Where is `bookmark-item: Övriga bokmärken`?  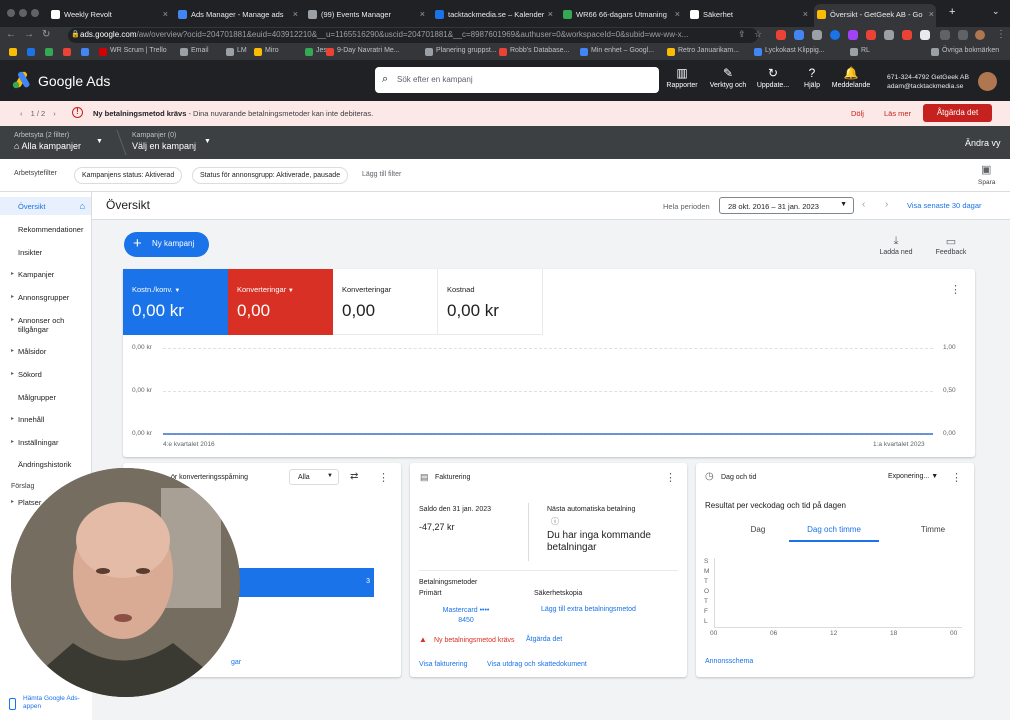
bookmark-item: Övriga bokmärken is located at coordinates (965, 51).